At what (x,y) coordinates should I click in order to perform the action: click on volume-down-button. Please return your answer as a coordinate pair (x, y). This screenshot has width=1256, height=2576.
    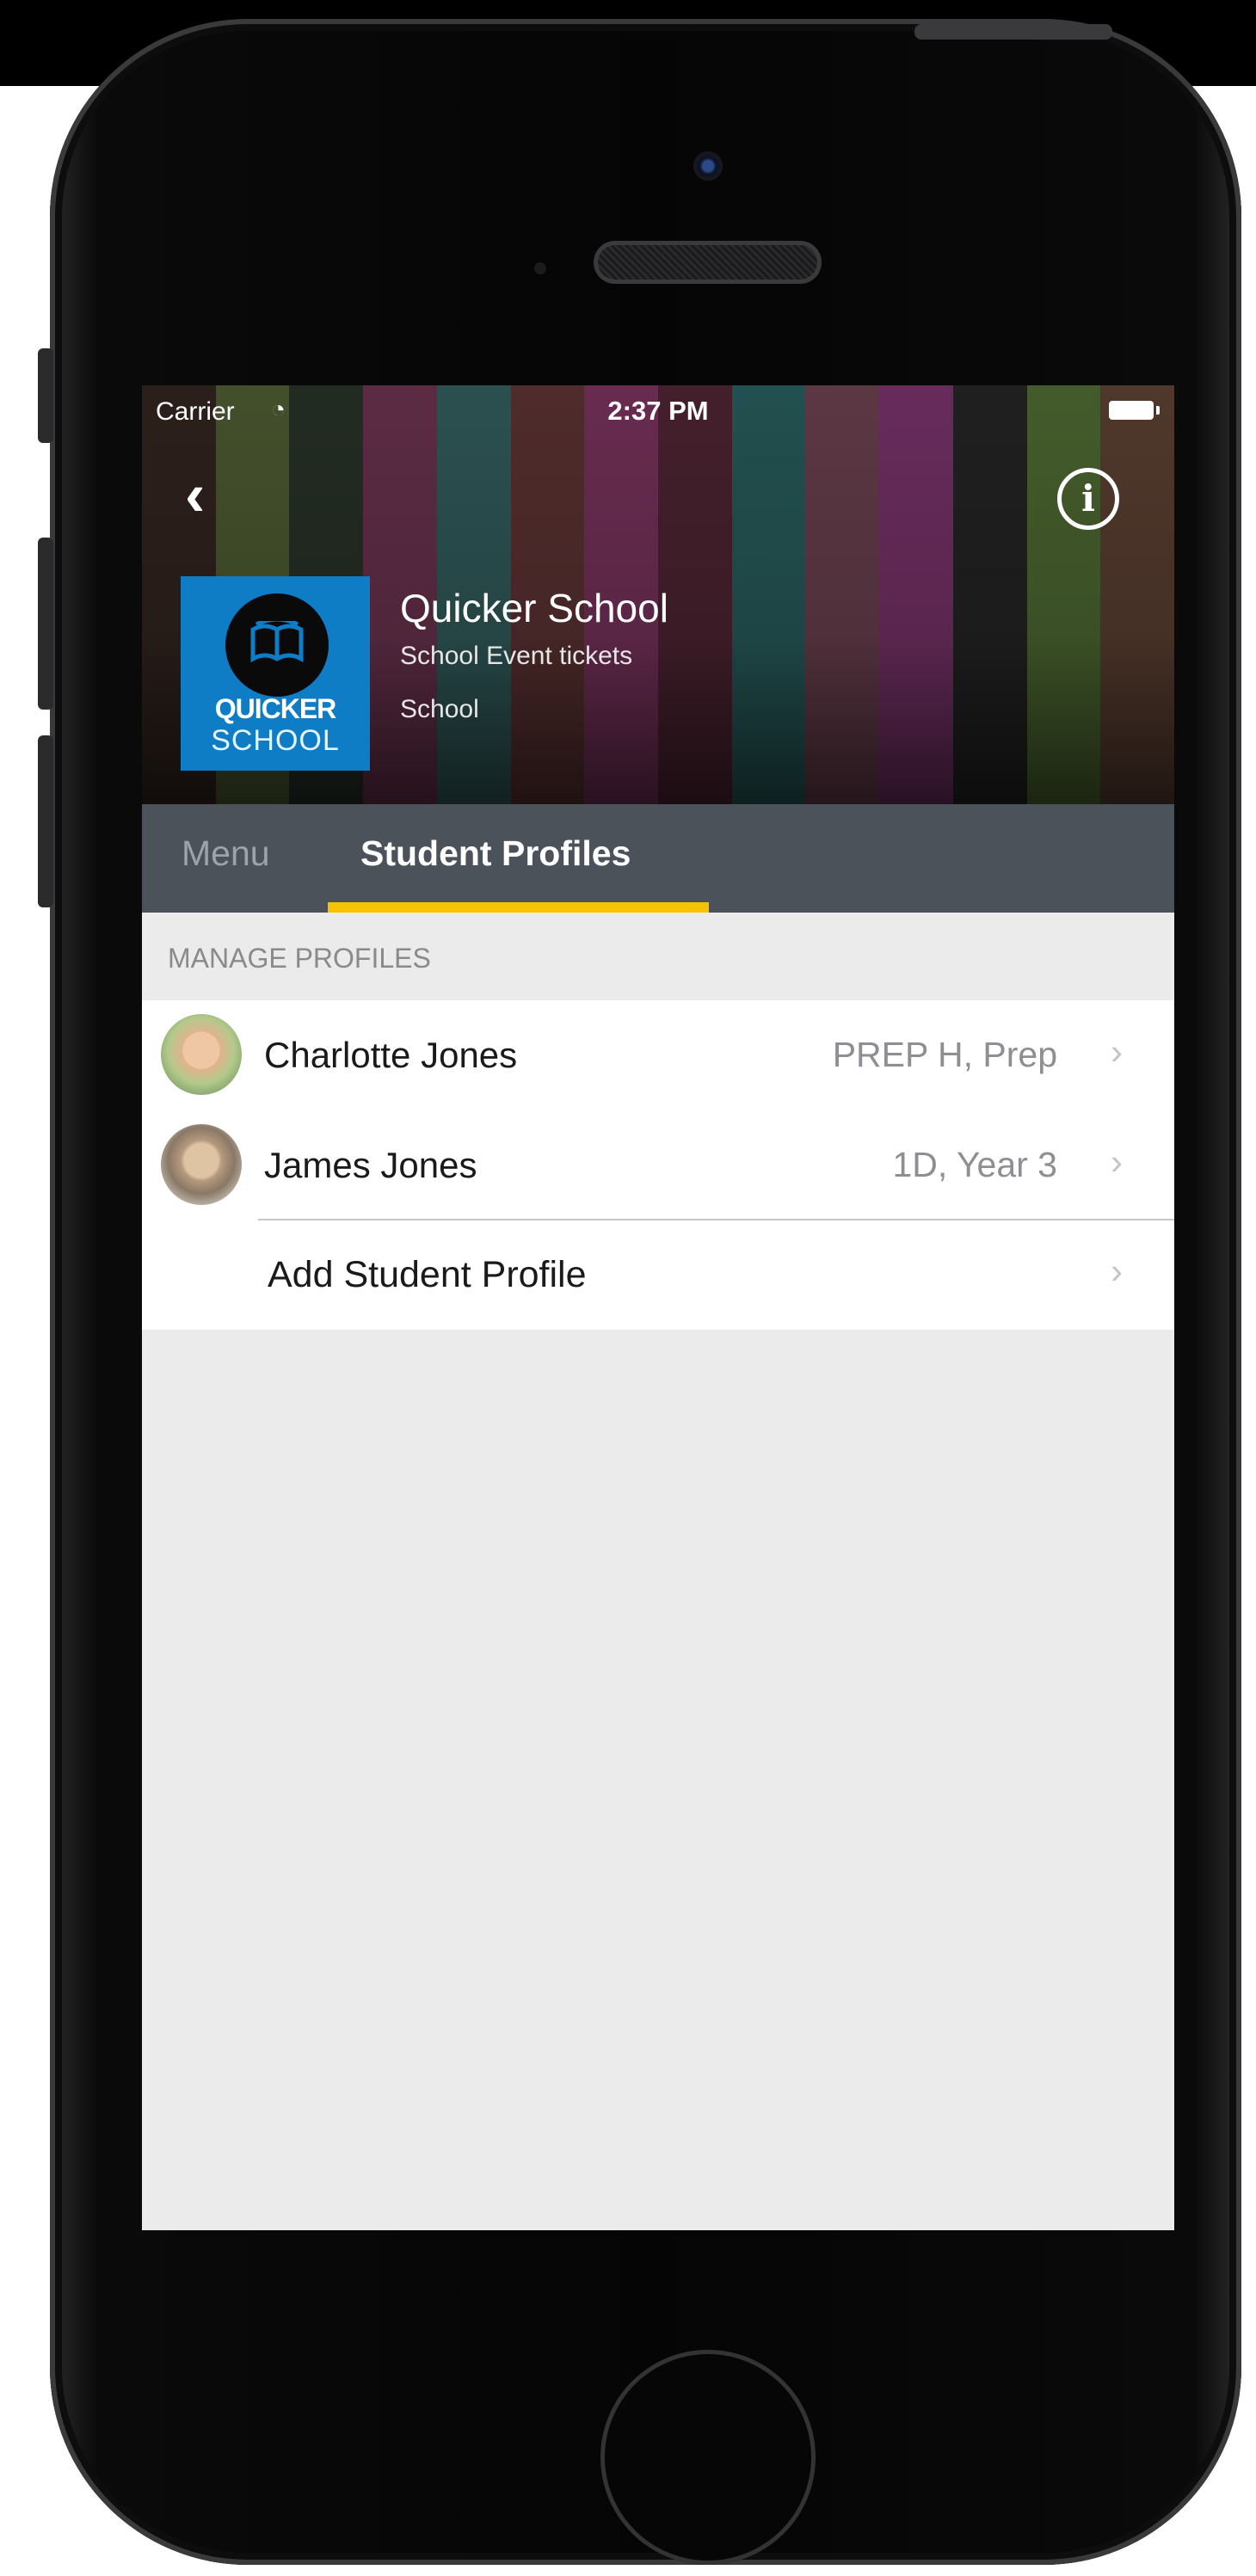
    Looking at the image, I should click on (46, 821).